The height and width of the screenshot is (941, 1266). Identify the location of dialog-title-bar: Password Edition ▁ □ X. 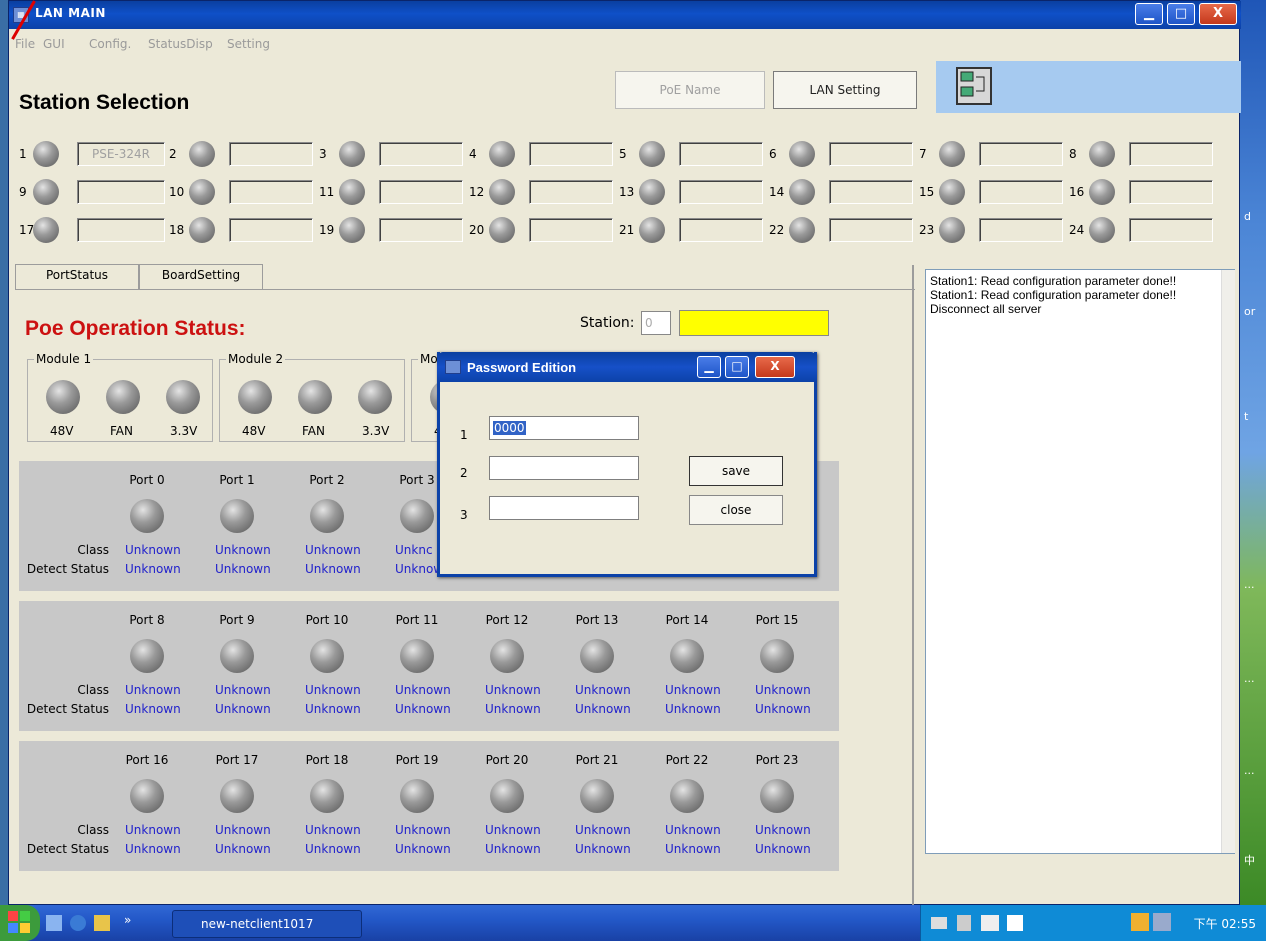
(627, 367).